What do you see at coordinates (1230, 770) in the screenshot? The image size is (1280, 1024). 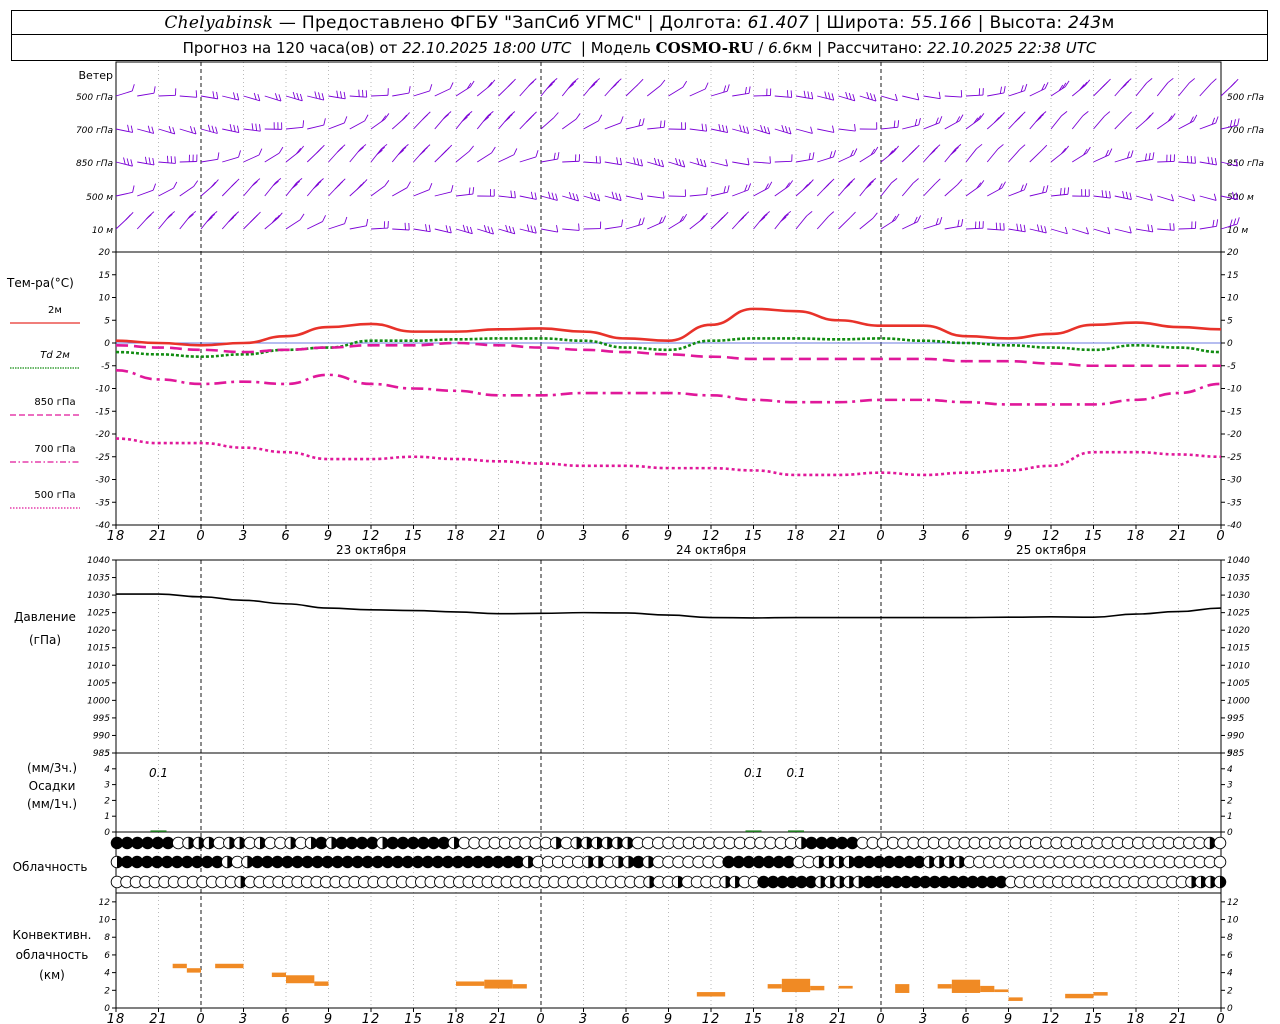 I see `precip-axis-tick-label: 4` at bounding box center [1230, 770].